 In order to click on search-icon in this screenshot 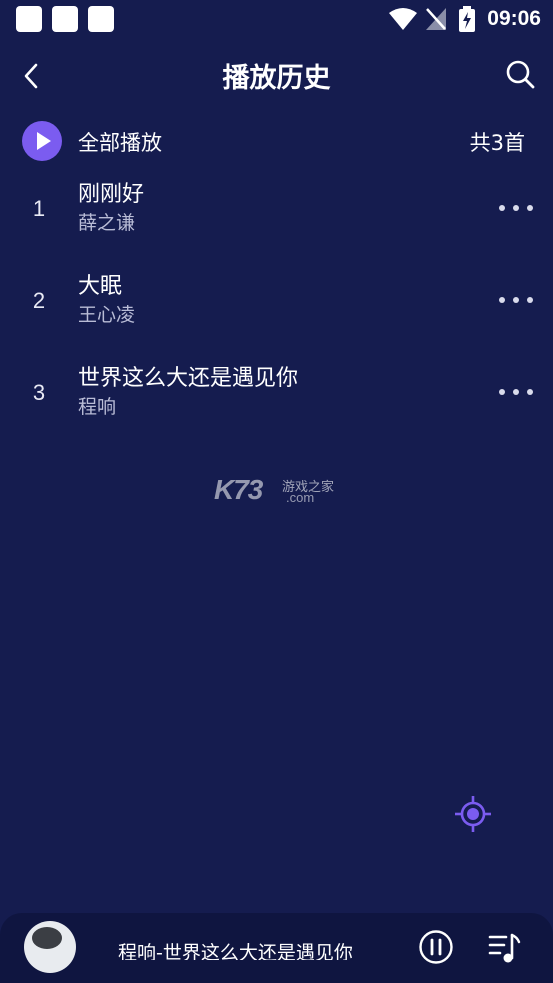, I will do `click(520, 75)`.